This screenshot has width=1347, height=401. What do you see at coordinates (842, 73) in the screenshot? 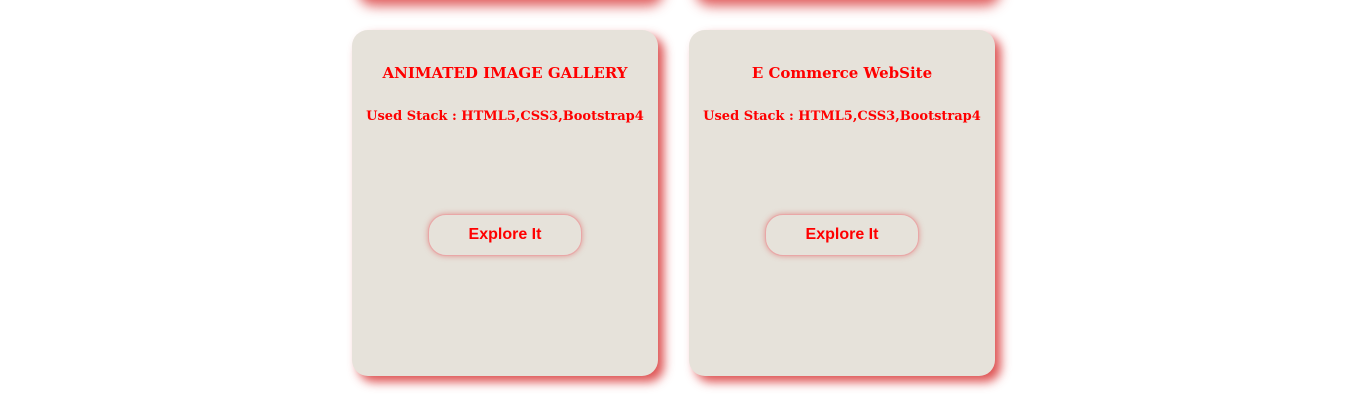
I see `card-title: E Commerce WebSite` at bounding box center [842, 73].